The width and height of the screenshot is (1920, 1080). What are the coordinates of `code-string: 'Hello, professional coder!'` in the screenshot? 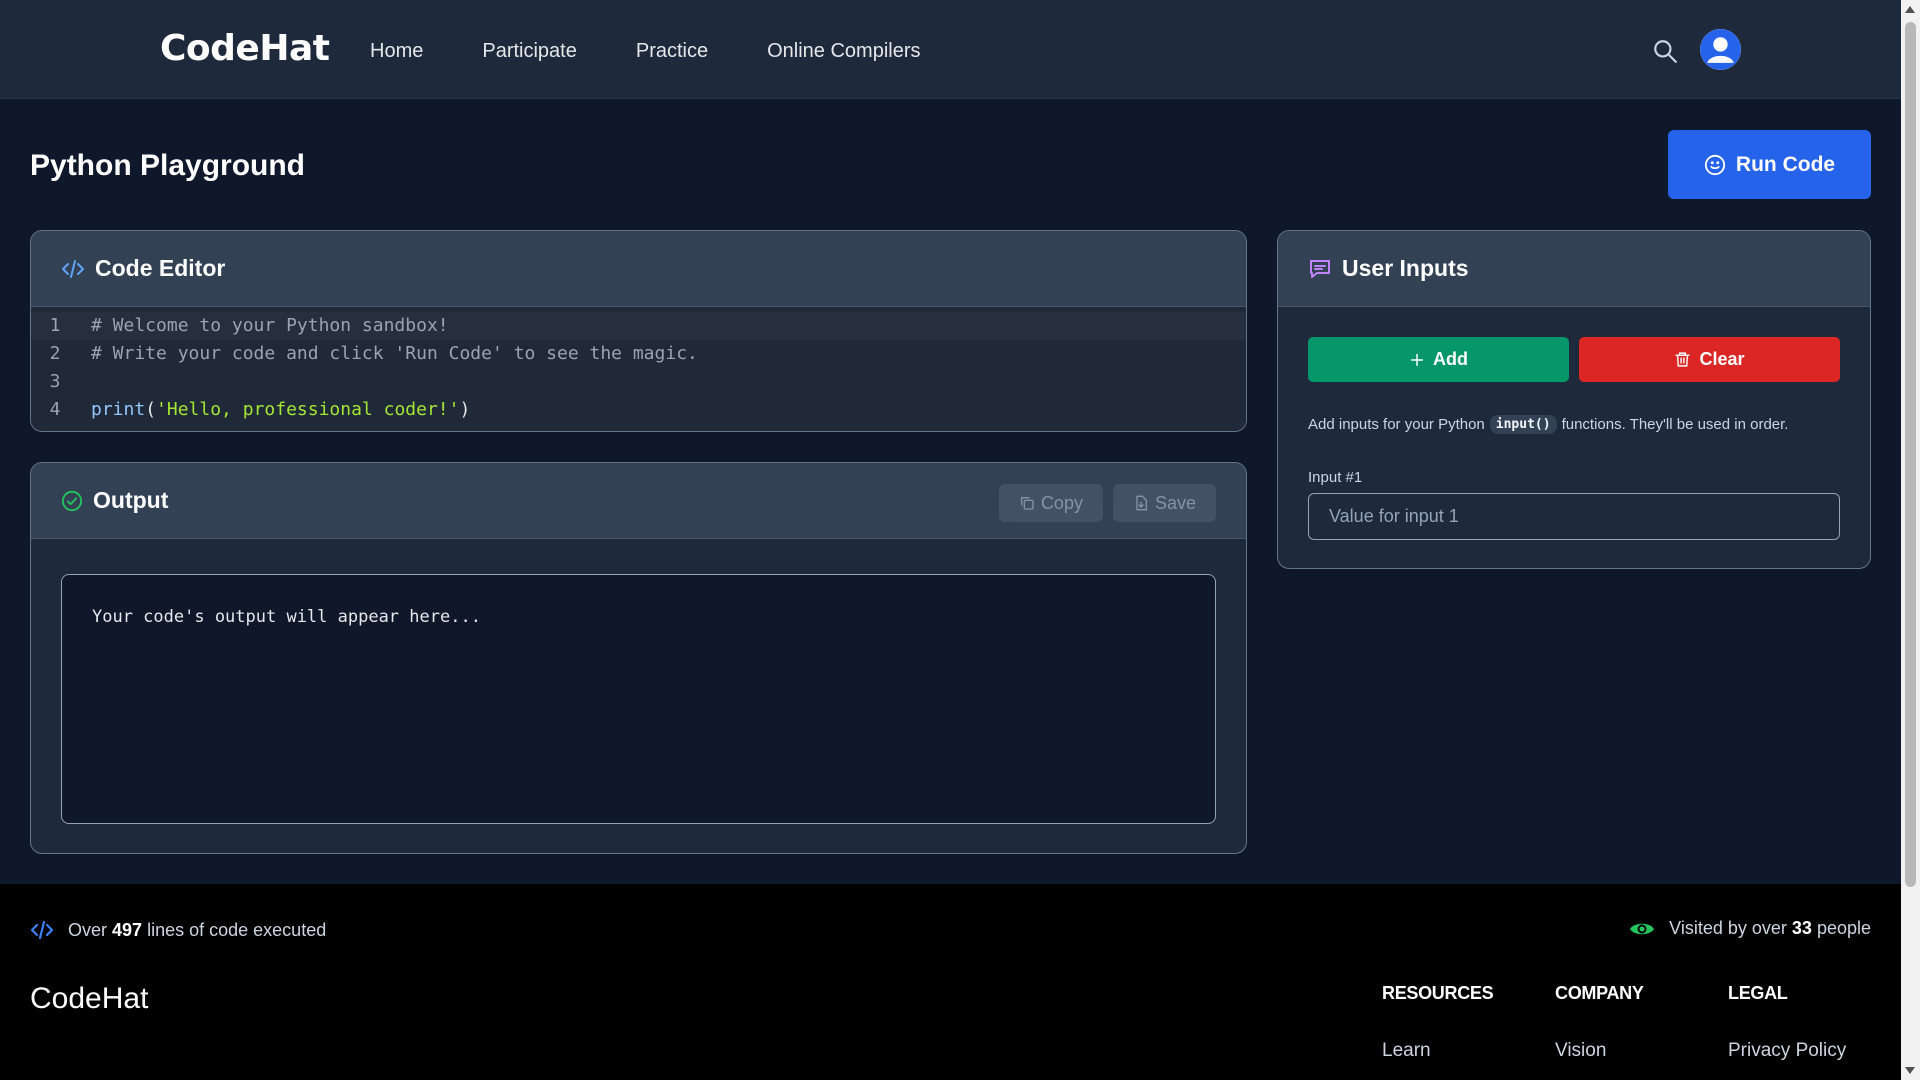 It's located at (308, 409).